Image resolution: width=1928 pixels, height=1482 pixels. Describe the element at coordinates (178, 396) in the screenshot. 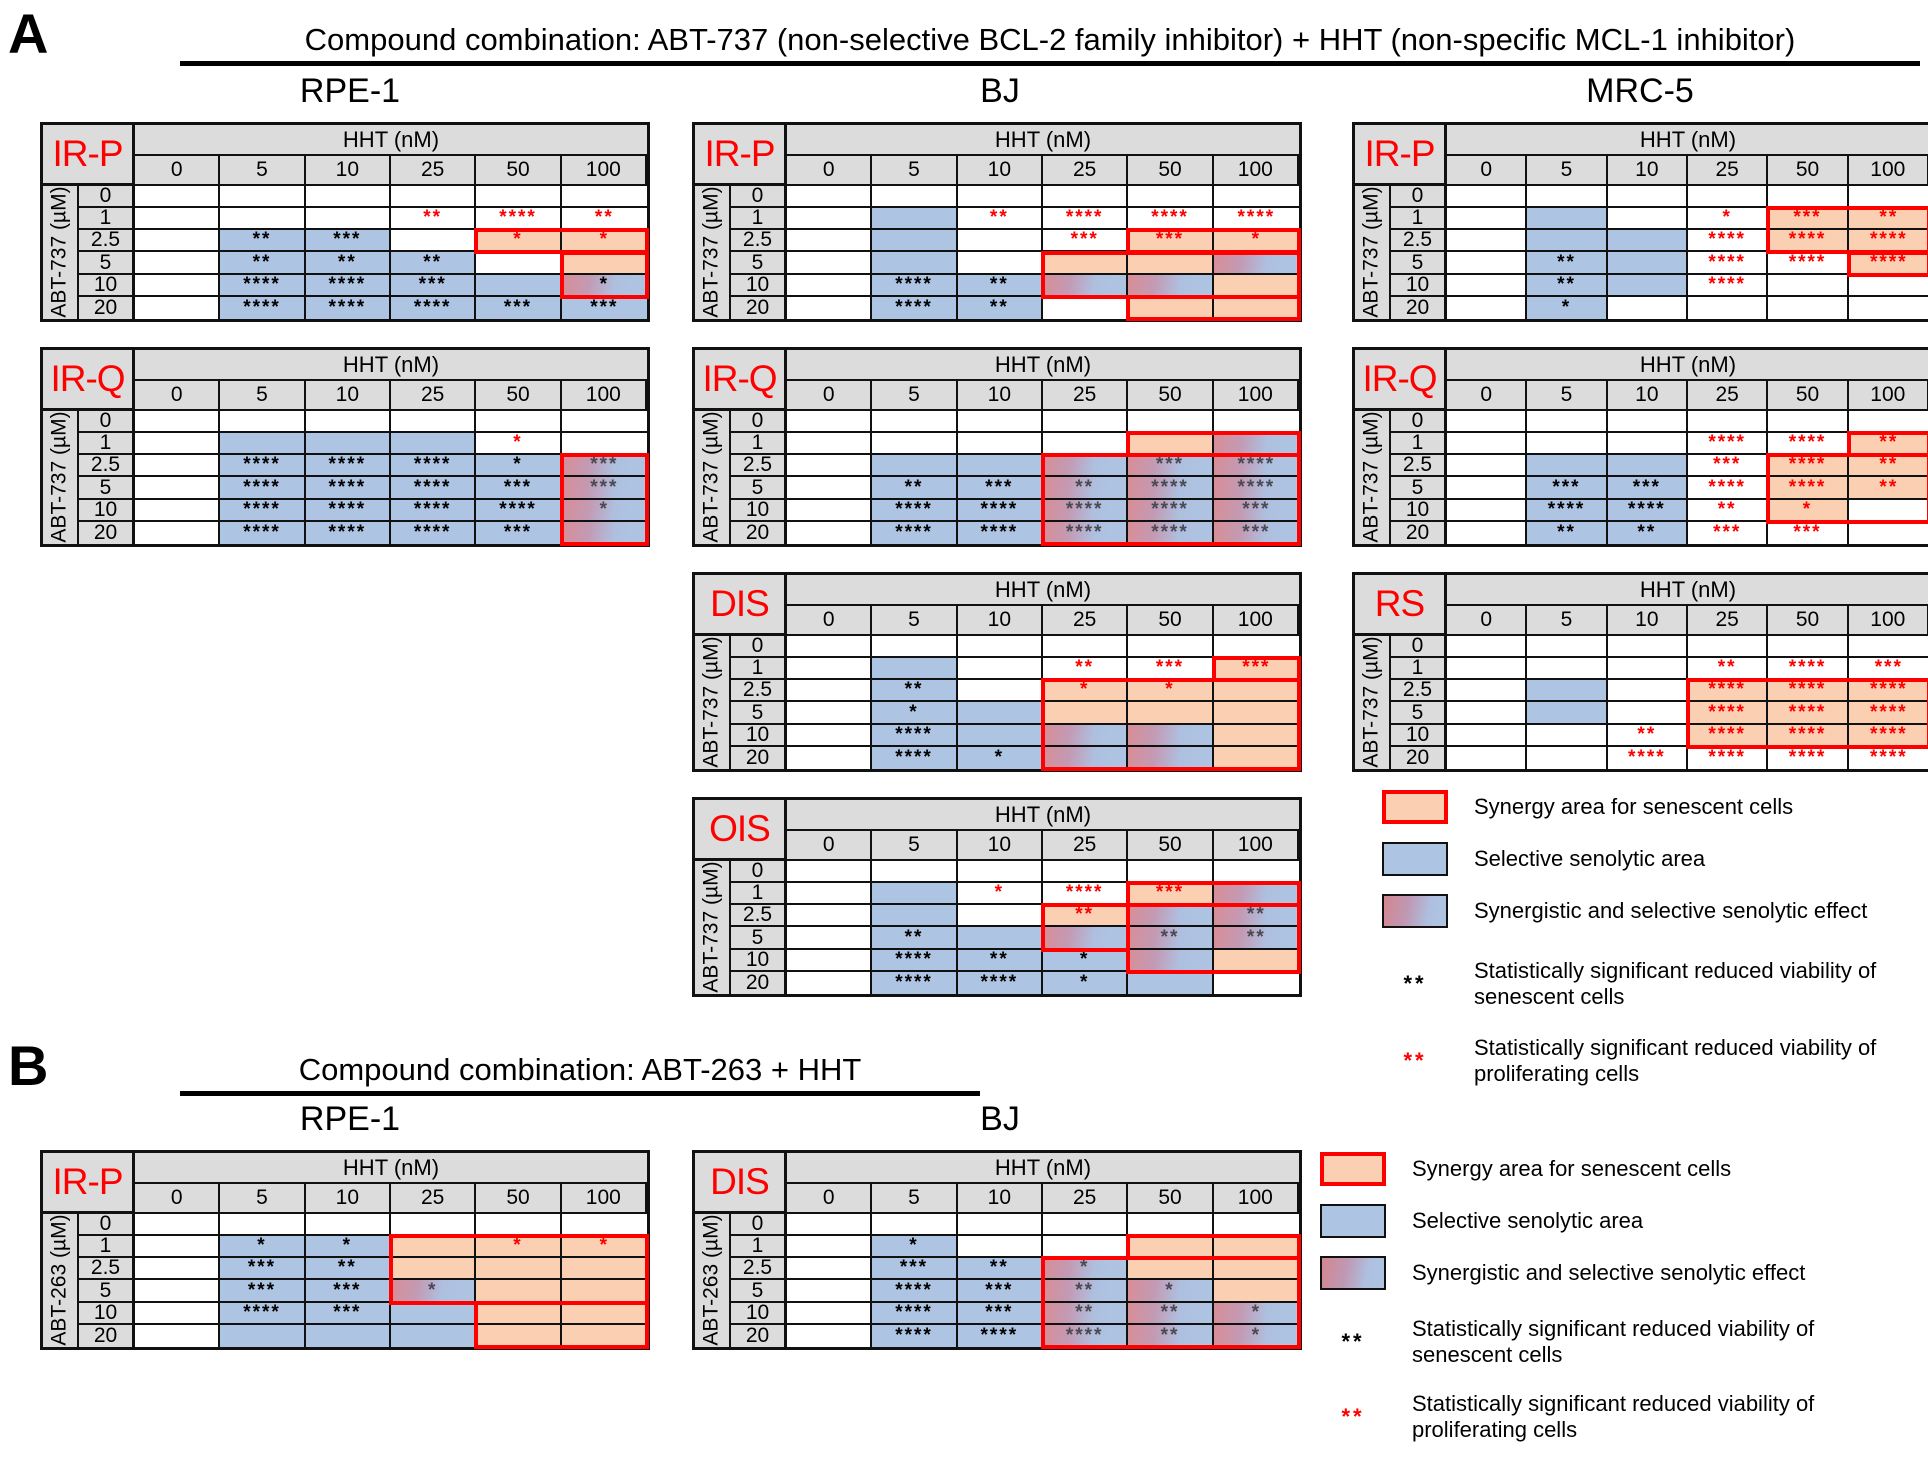

I see `column-tick-0: 0` at that location.